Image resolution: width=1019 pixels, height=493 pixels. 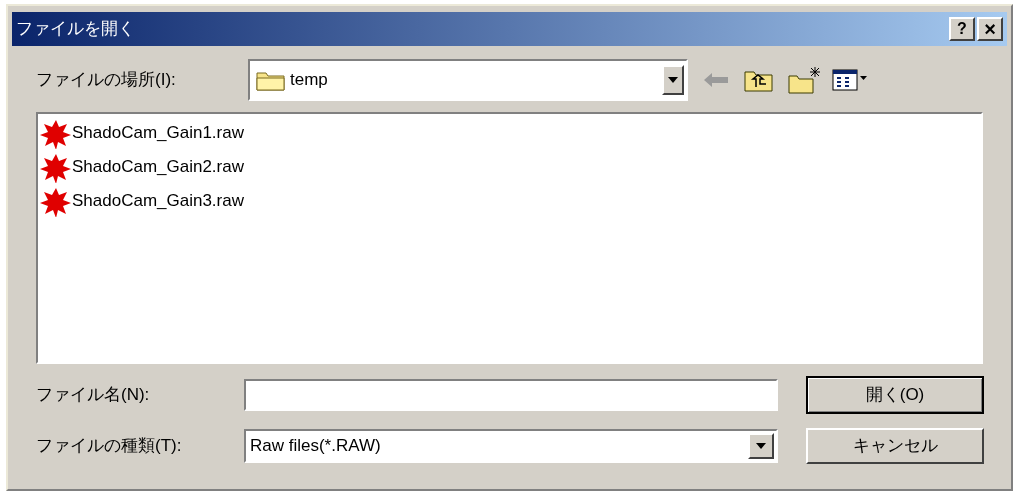 What do you see at coordinates (850, 80) in the screenshot?
I see `view-menu-icon` at bounding box center [850, 80].